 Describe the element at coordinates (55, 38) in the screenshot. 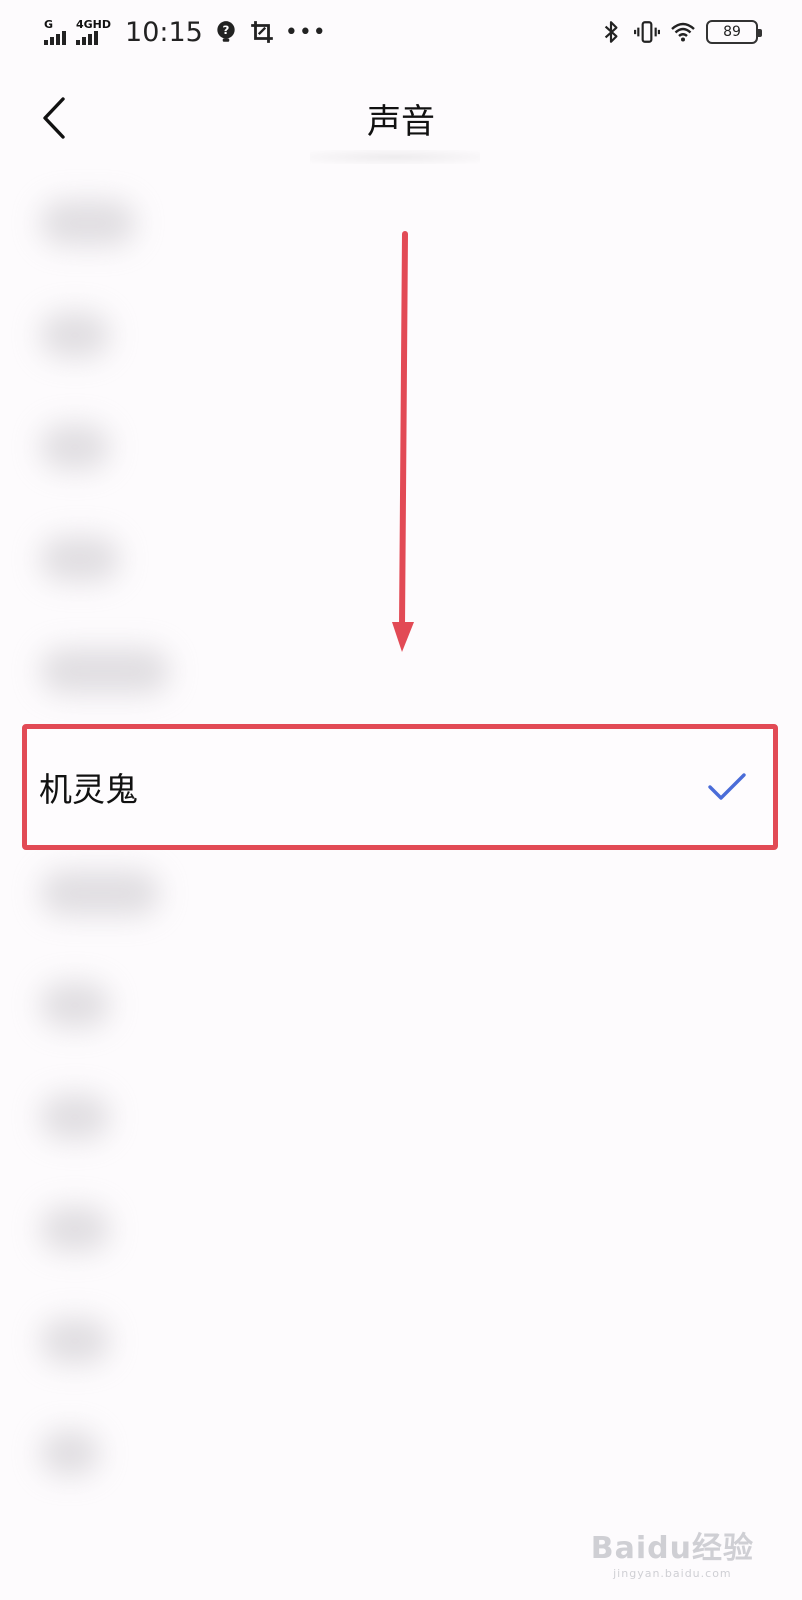

I see `signal-1-bars-icon` at that location.